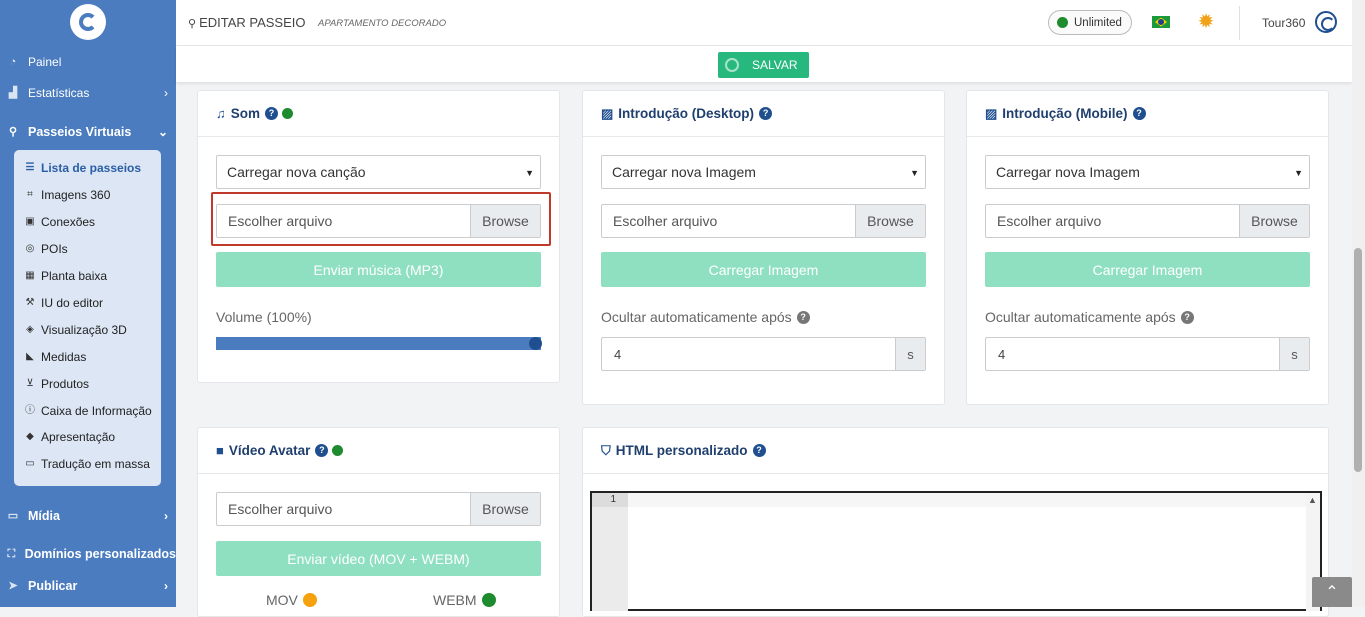  What do you see at coordinates (88, 516) in the screenshot?
I see `sidebar-item-midia: ▭ Mídia ›` at bounding box center [88, 516].